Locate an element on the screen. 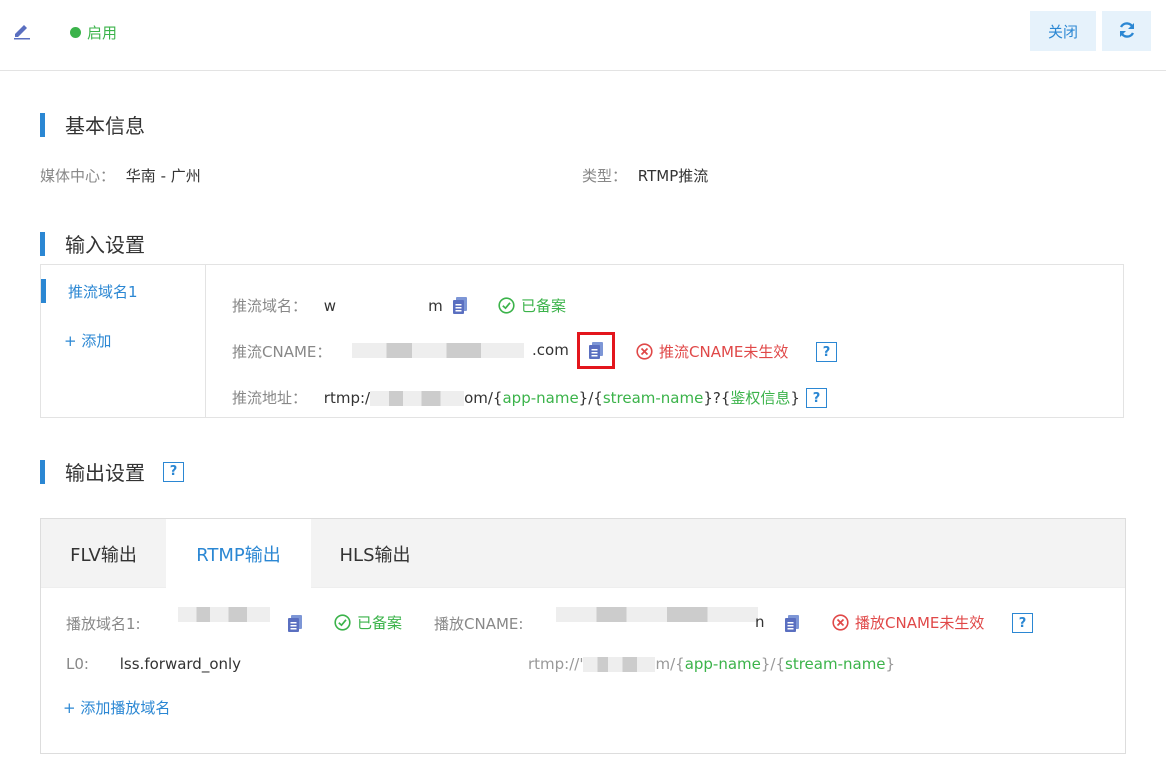 The width and height of the screenshot is (1166, 766). copy-push-domain-button is located at coordinates (460, 305).